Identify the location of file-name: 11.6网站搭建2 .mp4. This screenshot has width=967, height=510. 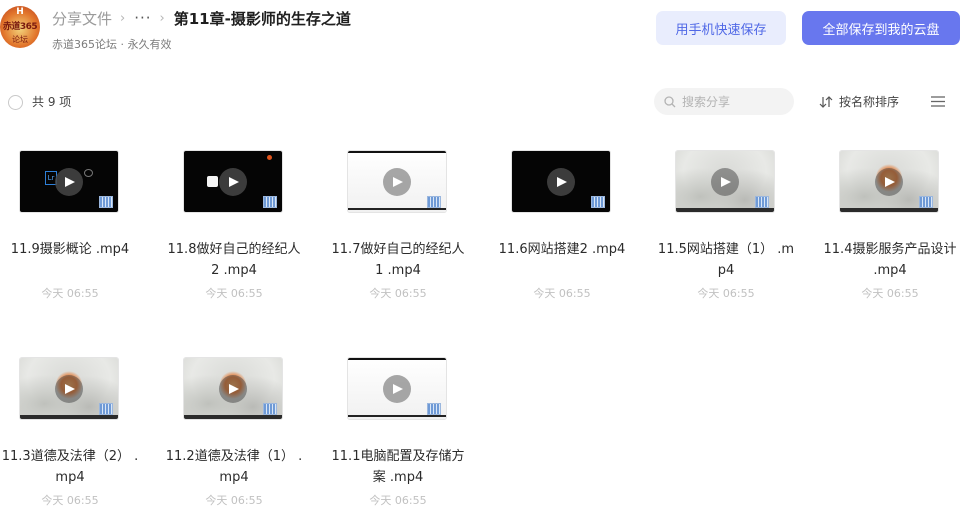
(562, 249).